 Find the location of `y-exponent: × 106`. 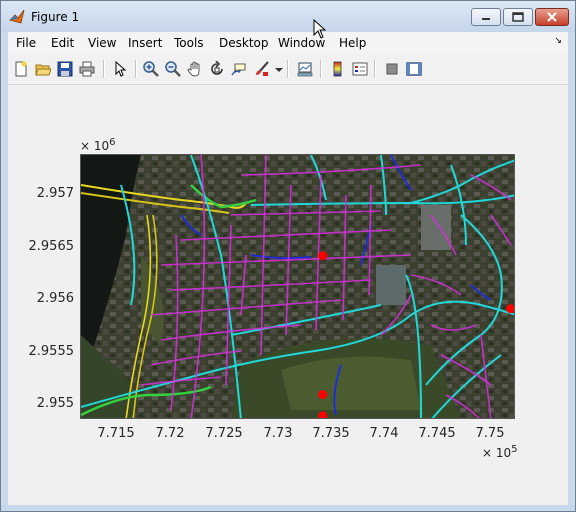

y-exponent: × 106 is located at coordinates (98, 145).